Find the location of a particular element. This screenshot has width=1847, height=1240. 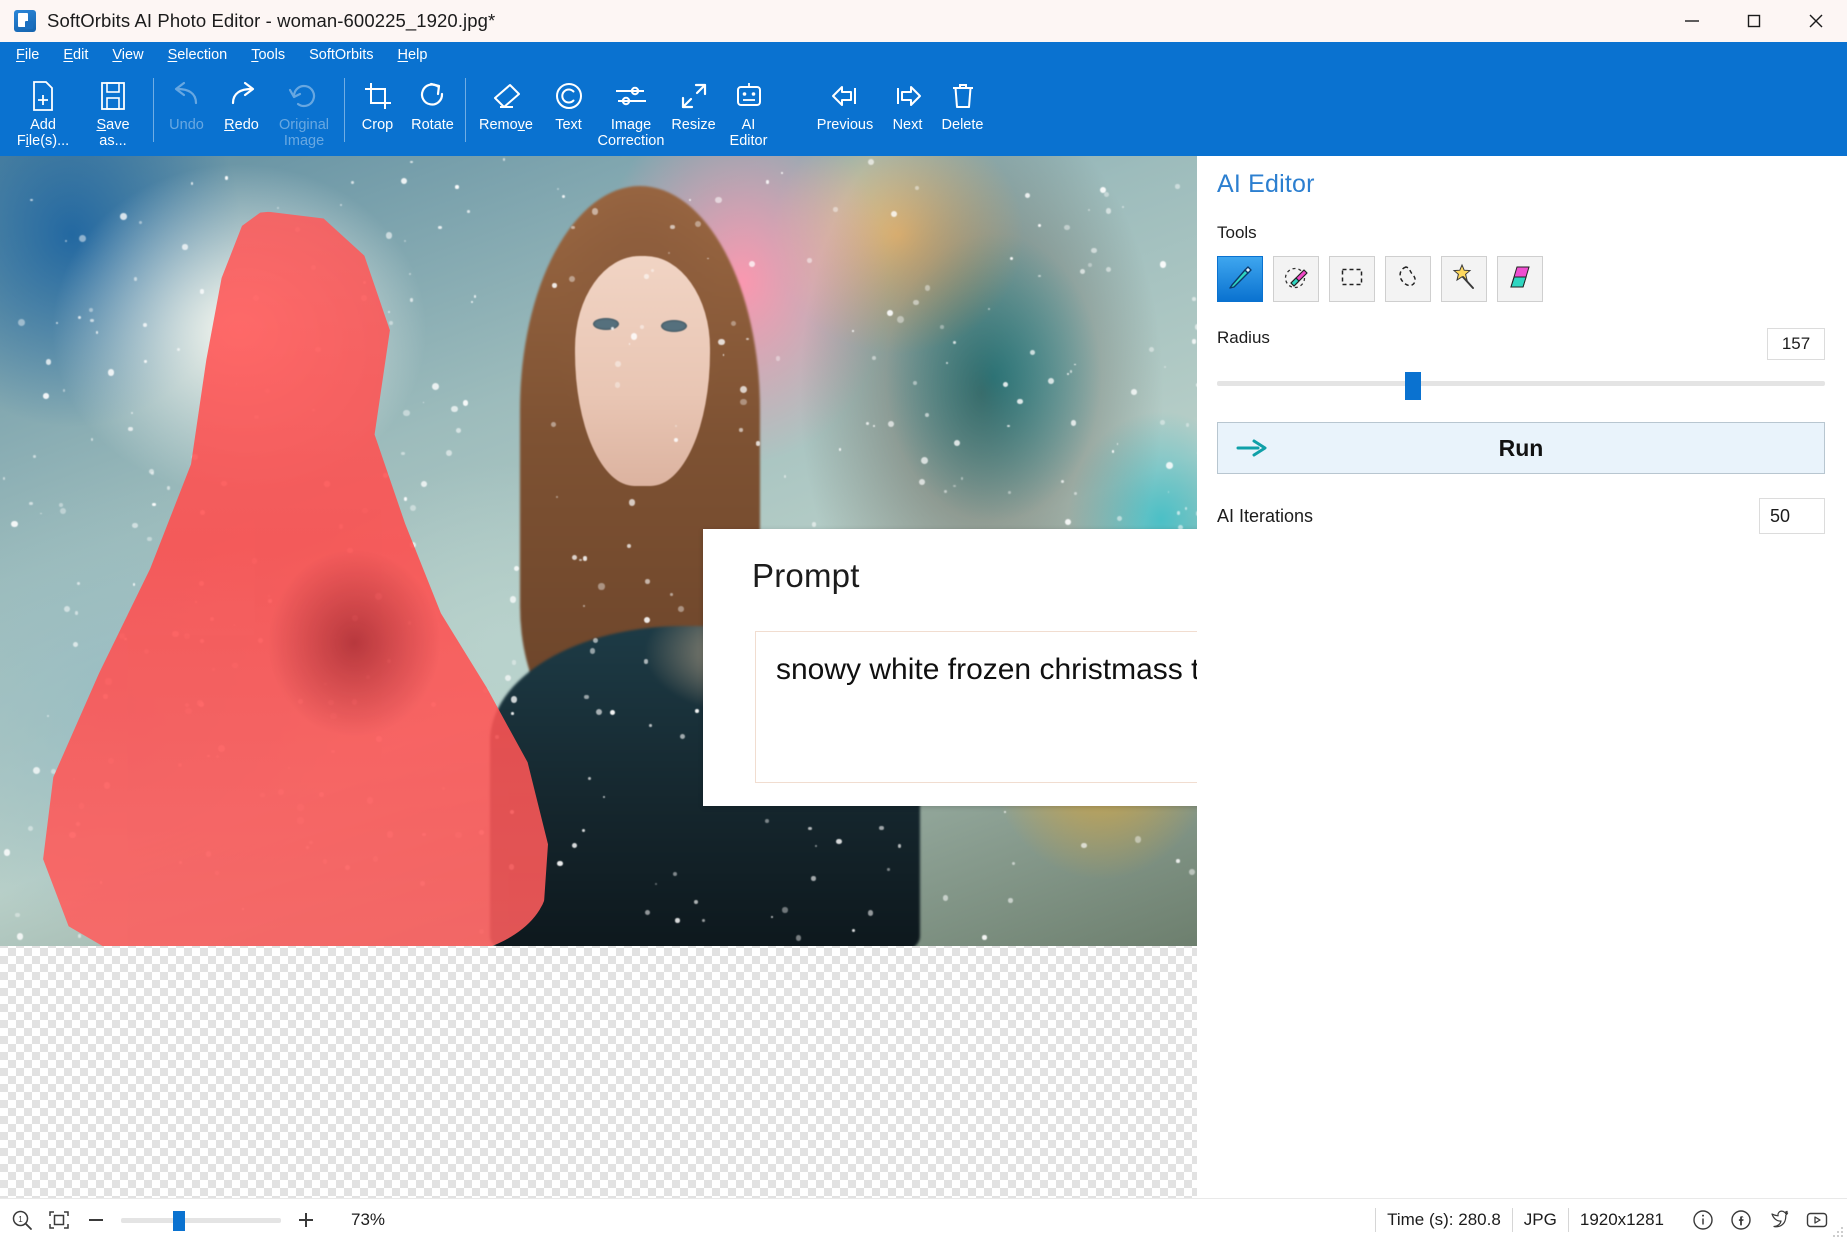

toolbar-remove-label: Remove is located at coordinates (505, 125).